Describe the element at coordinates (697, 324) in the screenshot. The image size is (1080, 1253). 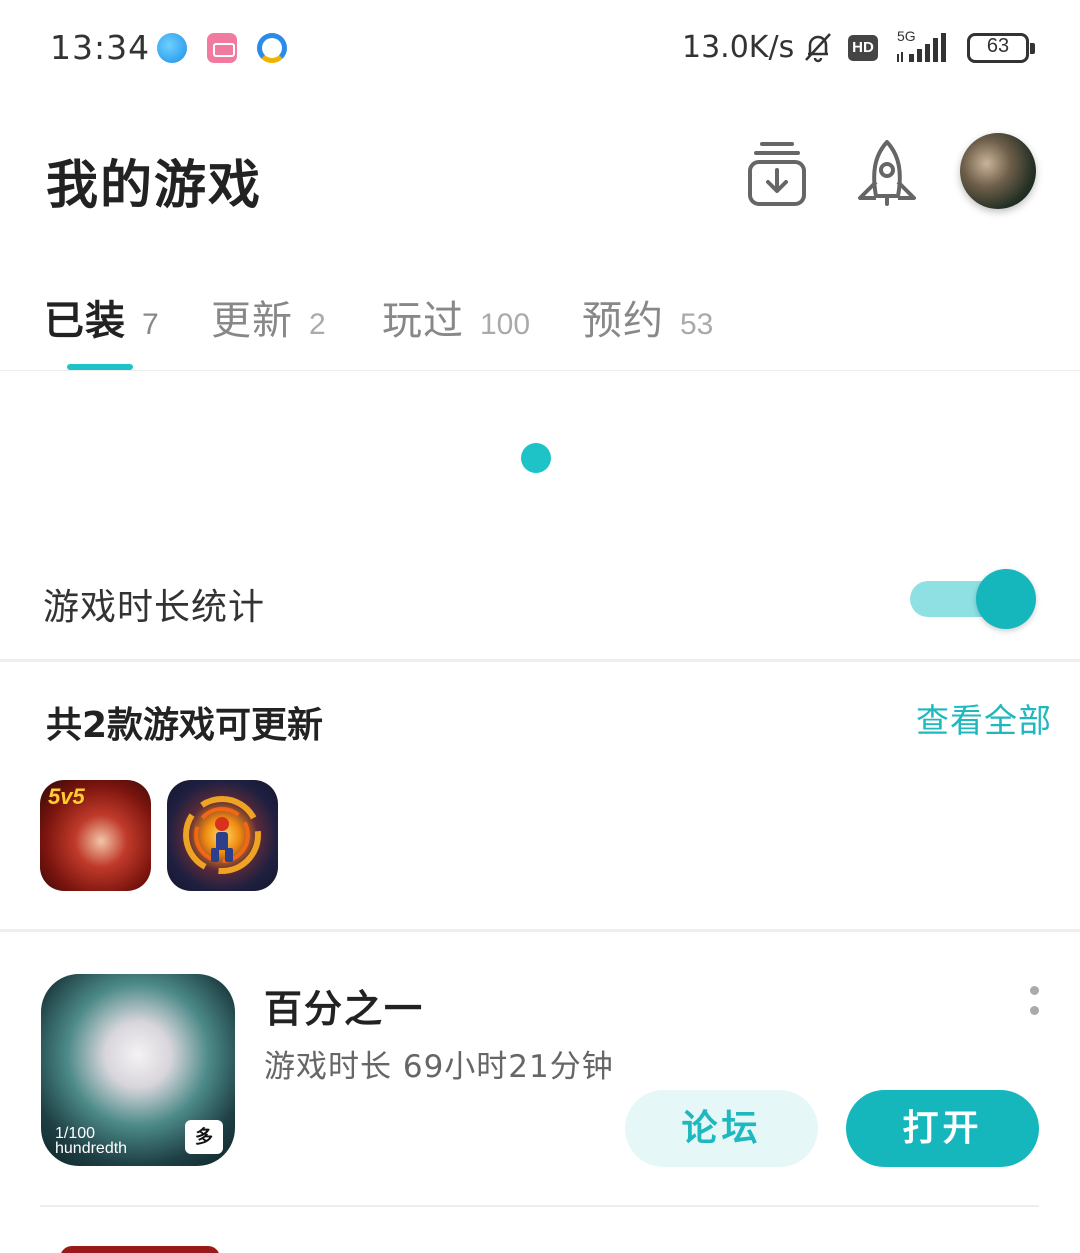
I see `tab-count: 53` at that location.